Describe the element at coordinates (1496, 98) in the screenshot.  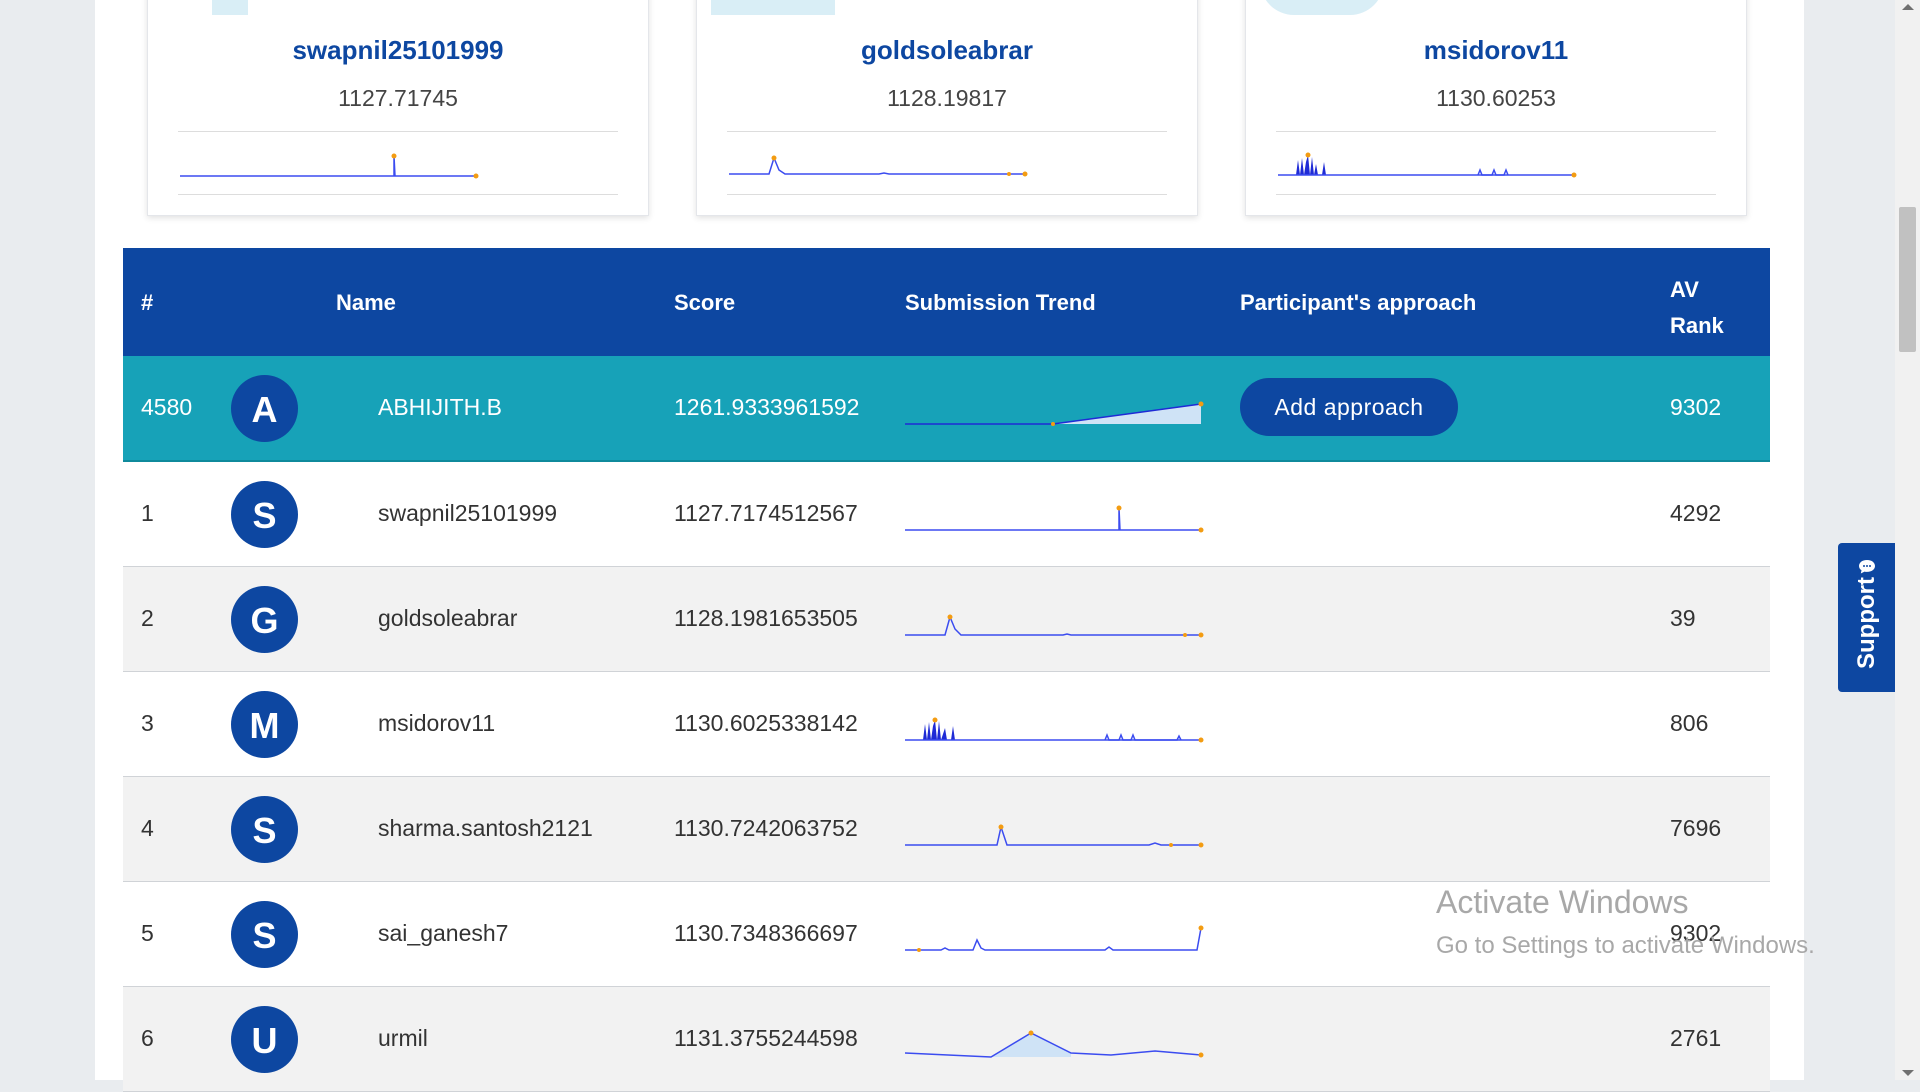
I see `podium-score: 1130.60253` at that location.